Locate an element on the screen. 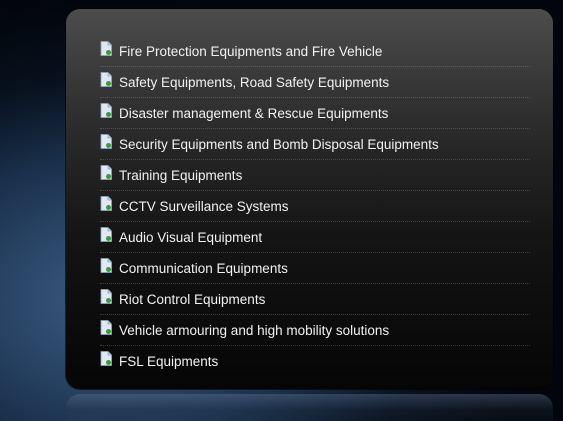 This screenshot has height=421, width=563. menu-item-cctv: CCTV Surveillance Systems is located at coordinates (315, 206).